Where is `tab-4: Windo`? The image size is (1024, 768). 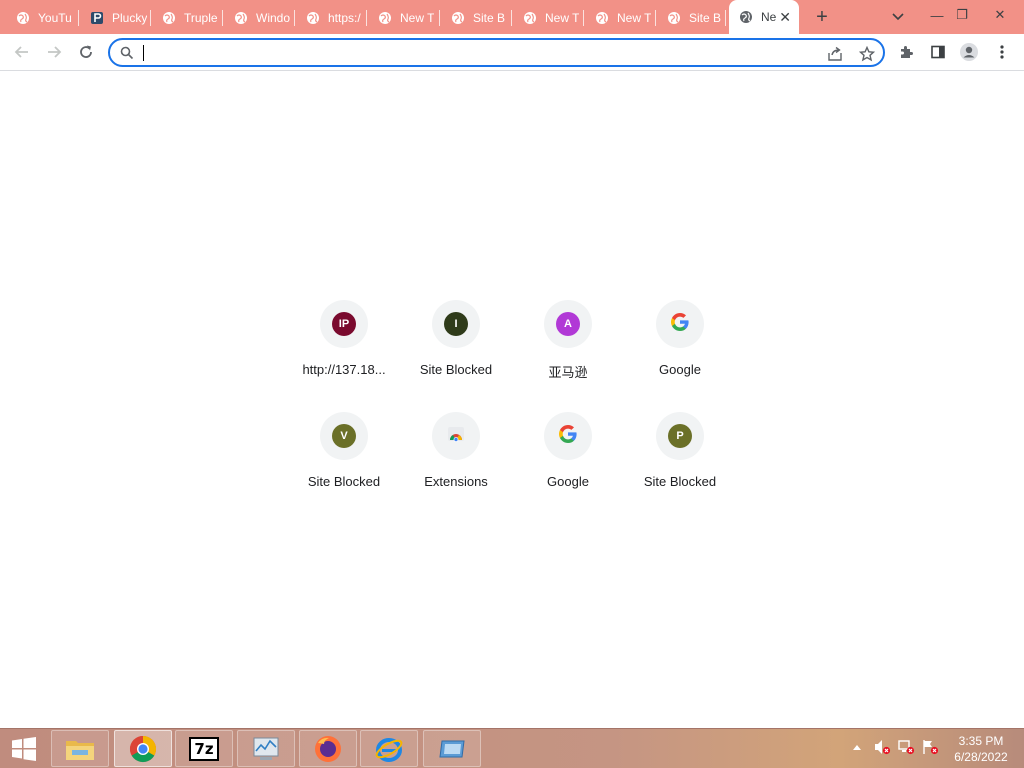
tab-4: Windo is located at coordinates (260, 17).